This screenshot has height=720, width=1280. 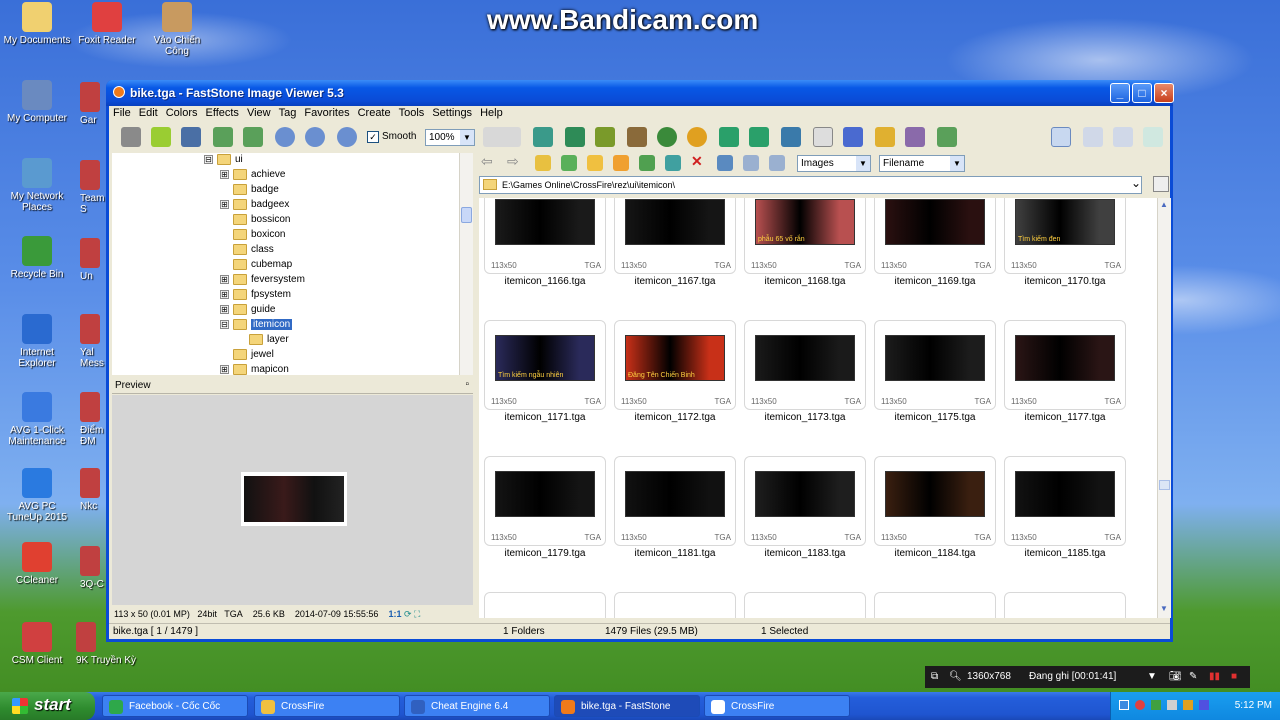 I want to click on taskbar-button: Facebook - Cốc Cốc, so click(x=175, y=706).